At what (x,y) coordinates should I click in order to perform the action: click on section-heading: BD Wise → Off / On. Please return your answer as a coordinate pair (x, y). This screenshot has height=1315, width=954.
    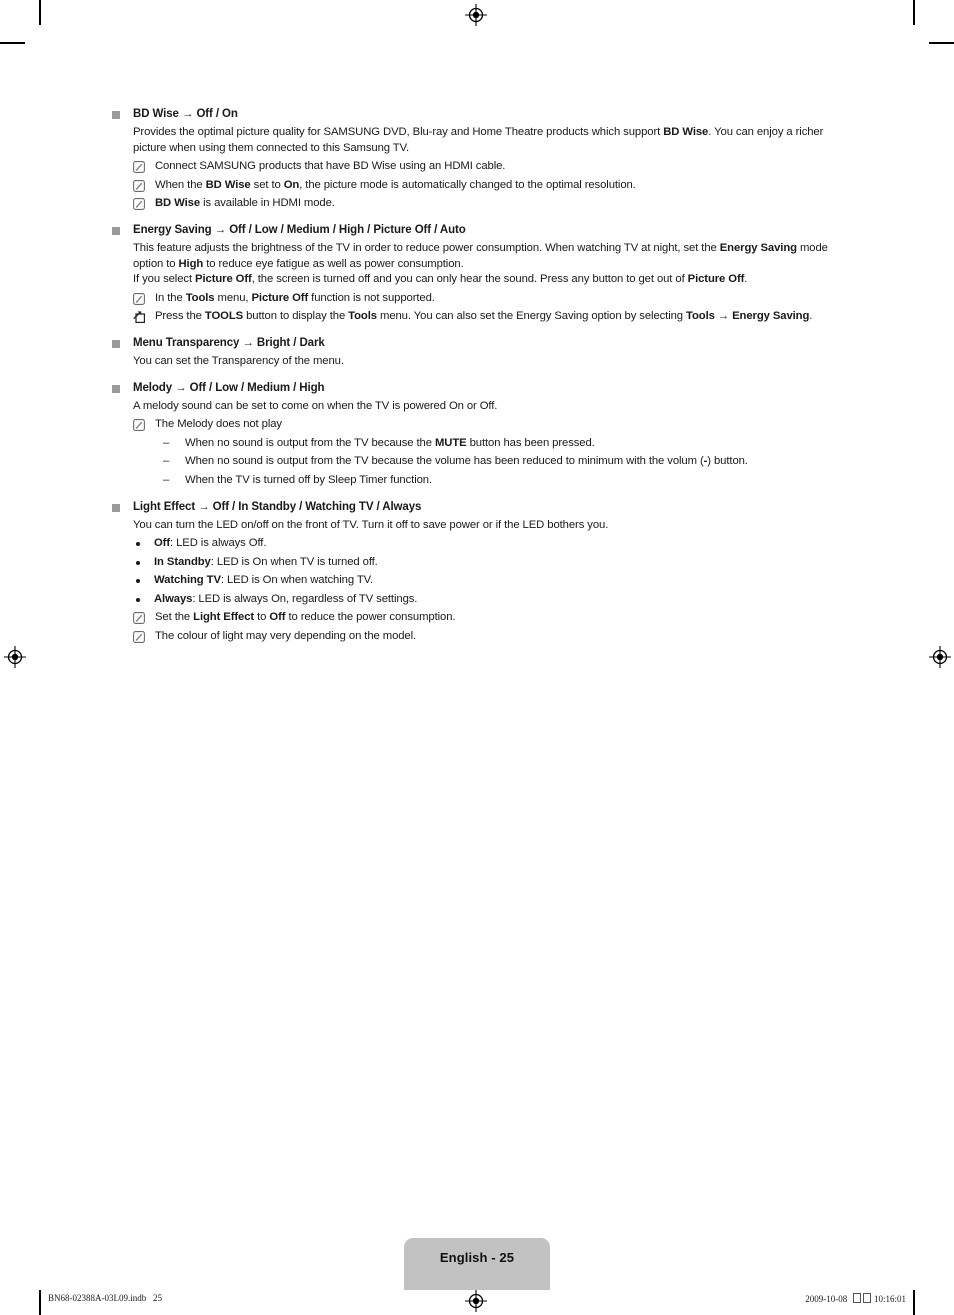
    Looking at the image, I should click on (185, 114).